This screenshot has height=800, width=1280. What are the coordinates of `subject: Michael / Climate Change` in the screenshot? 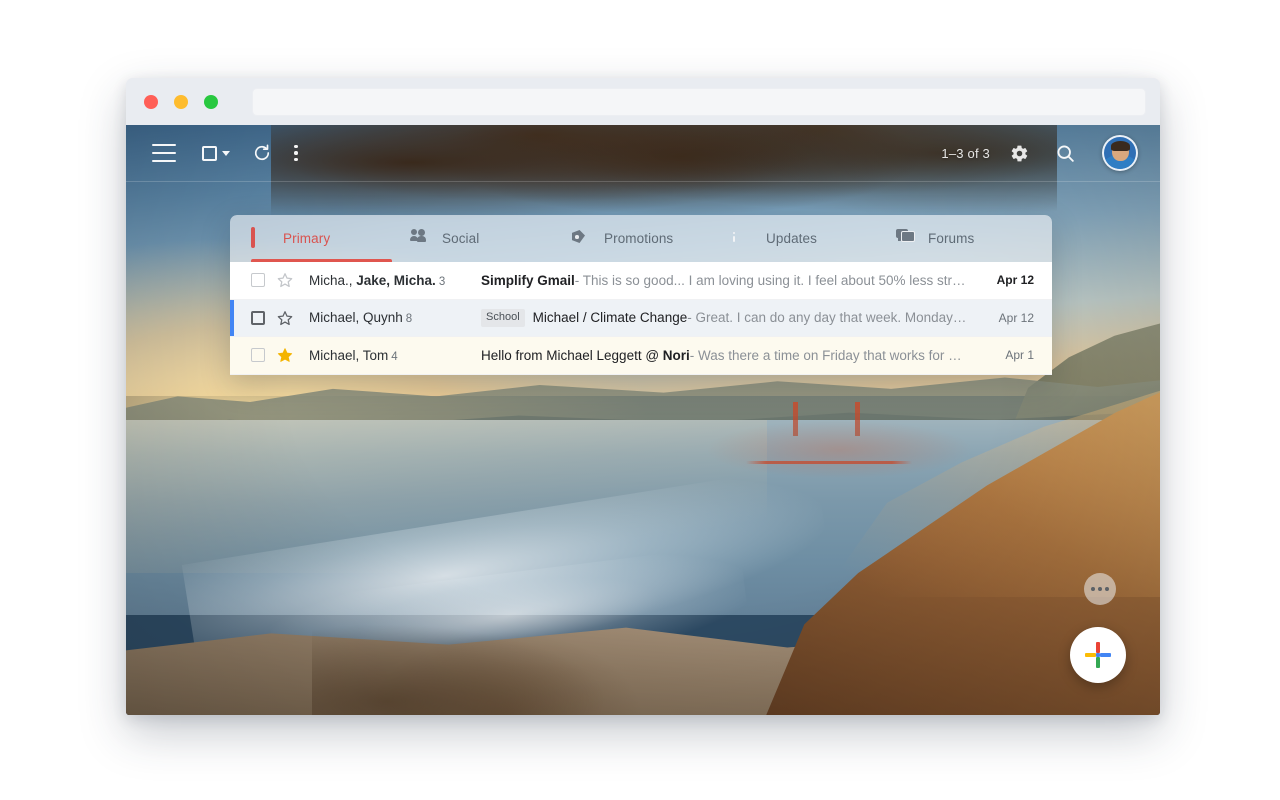 It's located at (610, 318).